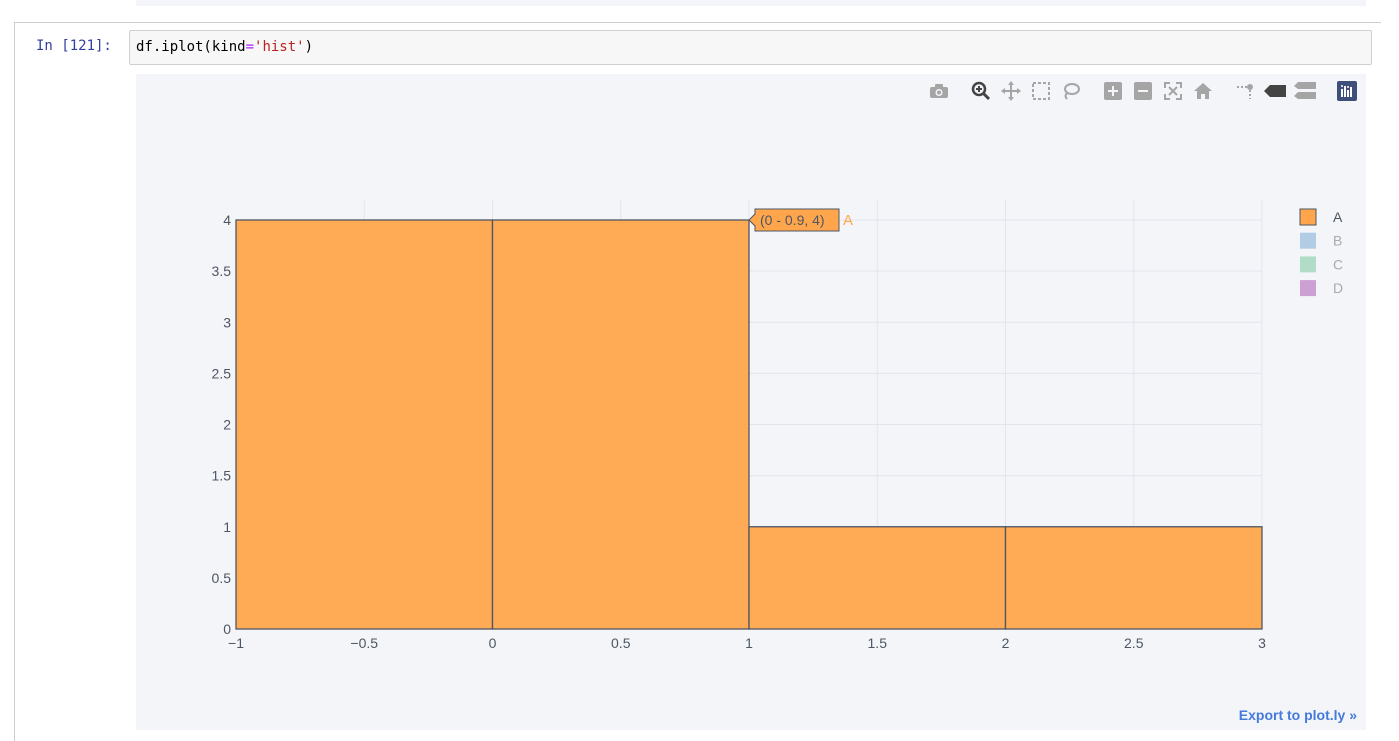 The width and height of the screenshot is (1399, 741). What do you see at coordinates (222, 373) in the screenshot?
I see `y-tick-label: 2.5` at bounding box center [222, 373].